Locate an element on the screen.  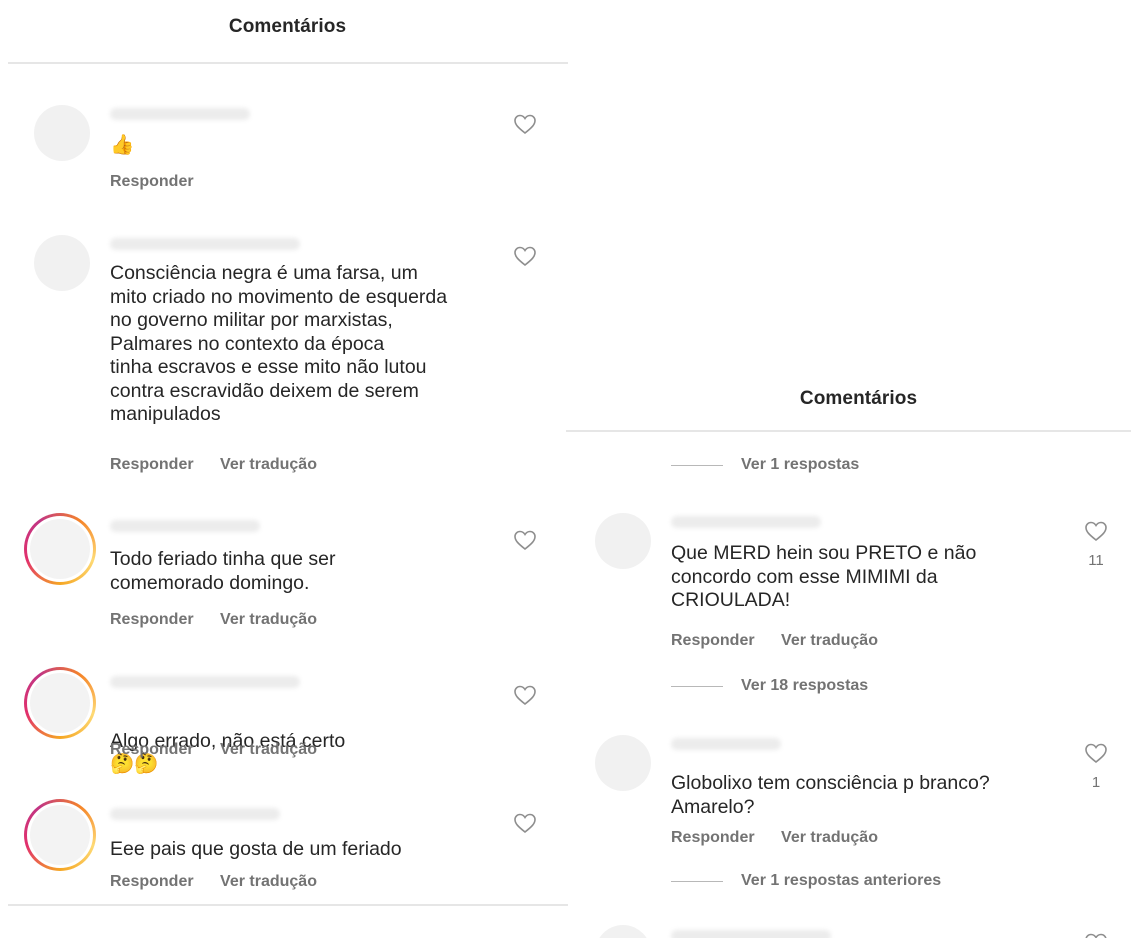
like-count: 11 is located at coordinates (1096, 560).